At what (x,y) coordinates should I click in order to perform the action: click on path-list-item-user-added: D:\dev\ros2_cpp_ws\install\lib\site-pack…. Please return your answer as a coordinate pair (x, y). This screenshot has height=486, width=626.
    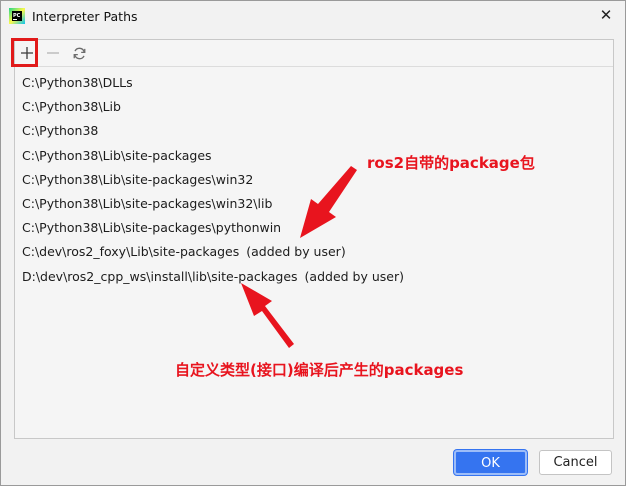
    Looking at the image, I should click on (314, 277).